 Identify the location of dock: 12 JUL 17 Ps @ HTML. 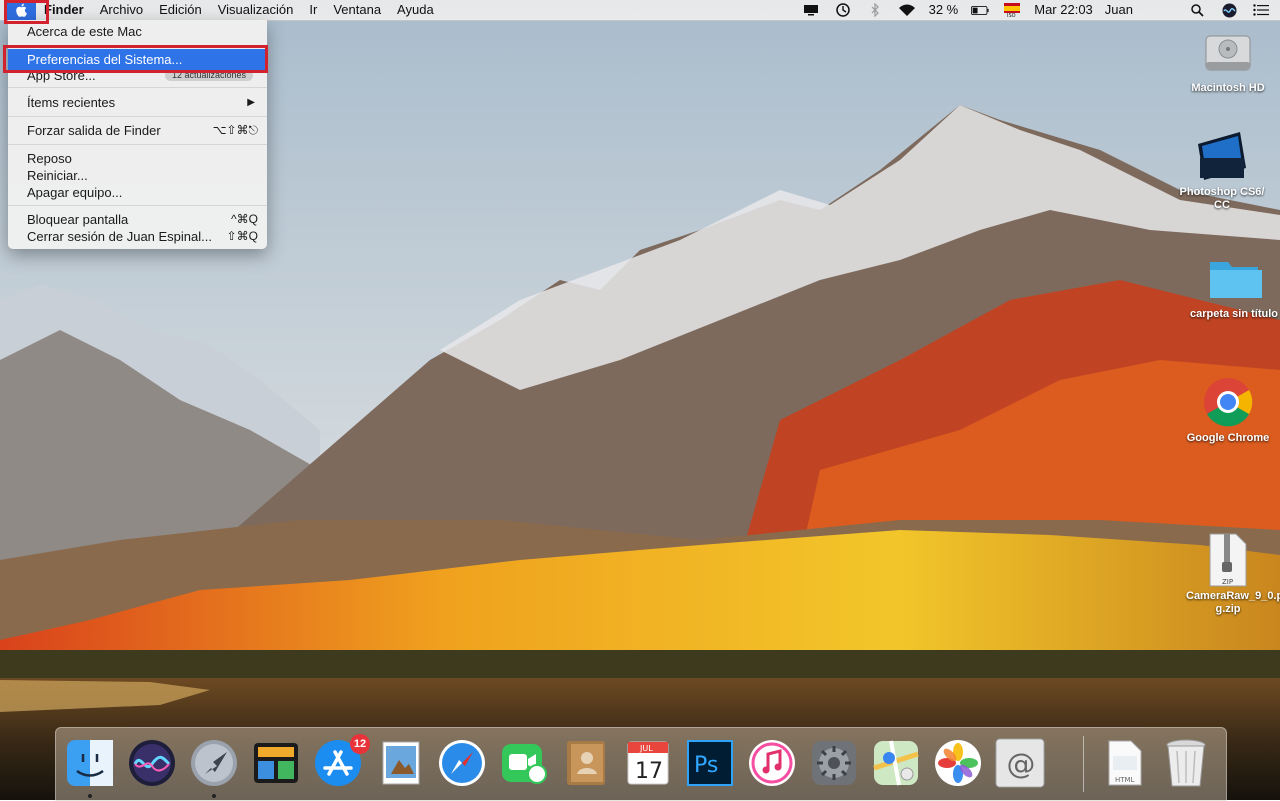
(641, 764).